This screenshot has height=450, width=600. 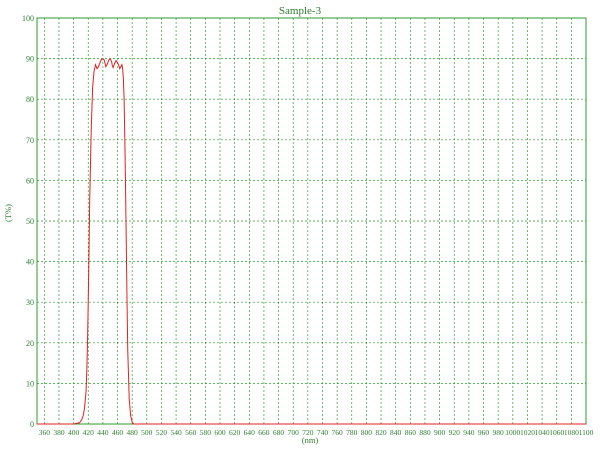 What do you see at coordinates (425, 432) in the screenshot?
I see `x-tick-label: 880` at bounding box center [425, 432].